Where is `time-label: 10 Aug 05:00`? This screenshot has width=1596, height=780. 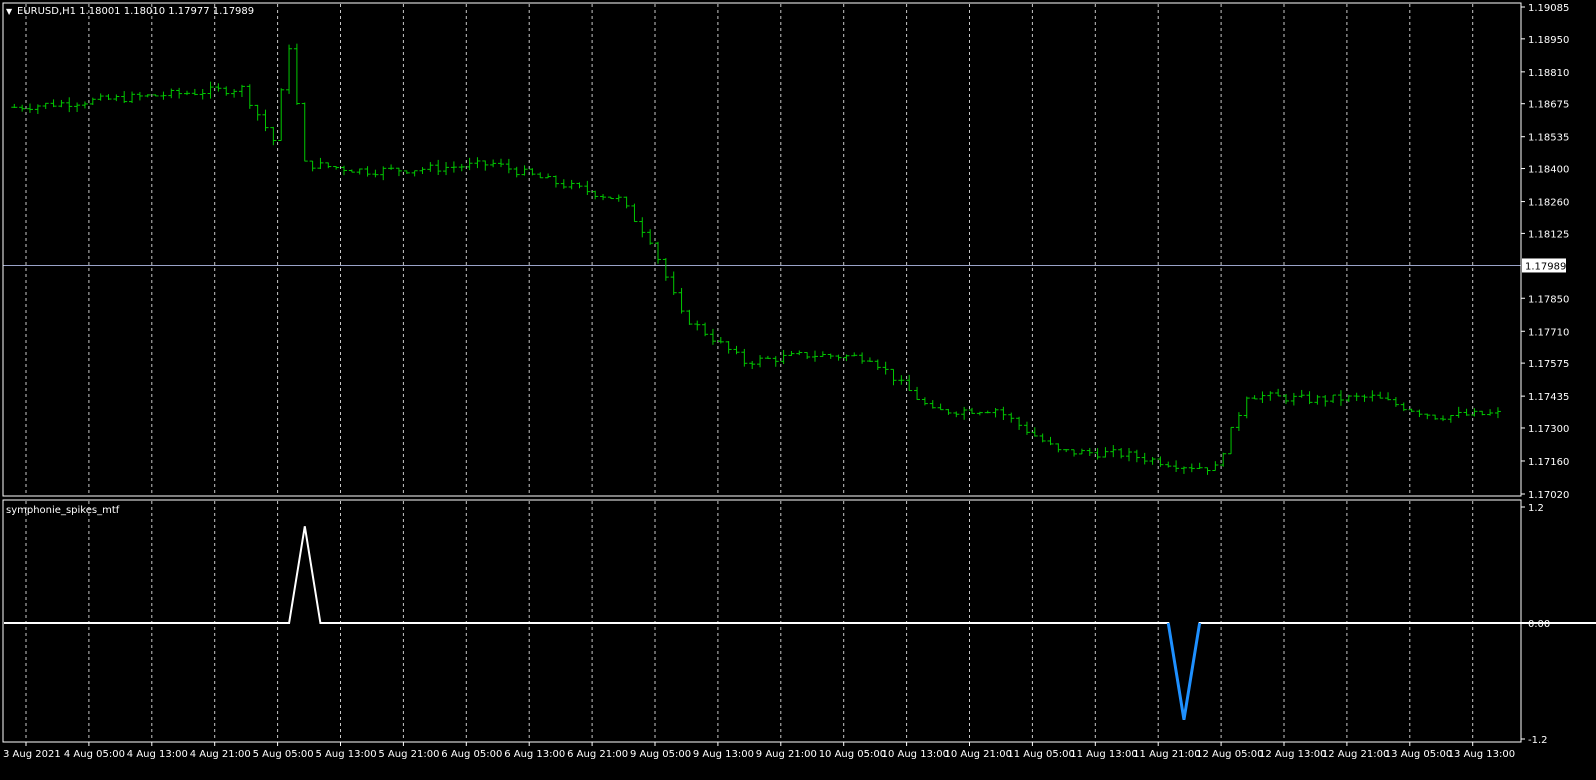
time-label: 10 Aug 05:00 is located at coordinates (852, 754).